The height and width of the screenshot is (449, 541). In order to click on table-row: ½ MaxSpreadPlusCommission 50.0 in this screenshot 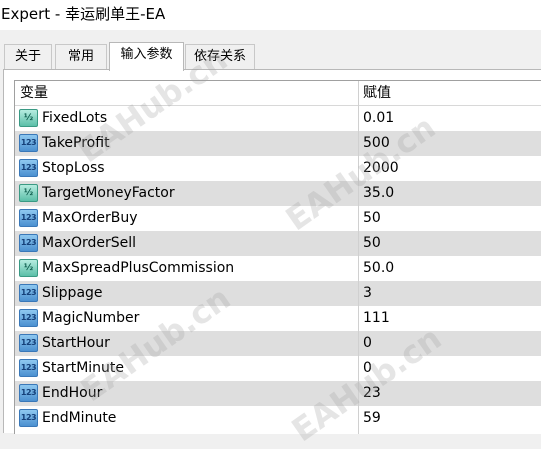, I will do `click(278, 268)`.